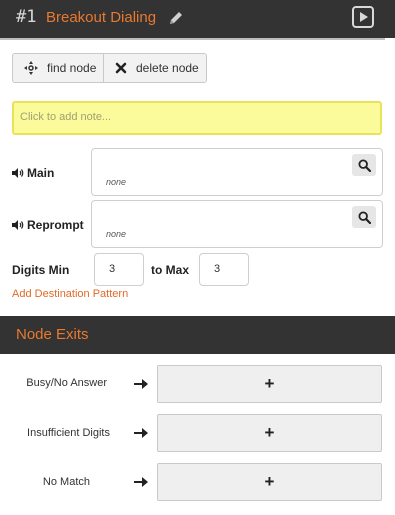  What do you see at coordinates (176, 18) in the screenshot?
I see `pencil-icon` at bounding box center [176, 18].